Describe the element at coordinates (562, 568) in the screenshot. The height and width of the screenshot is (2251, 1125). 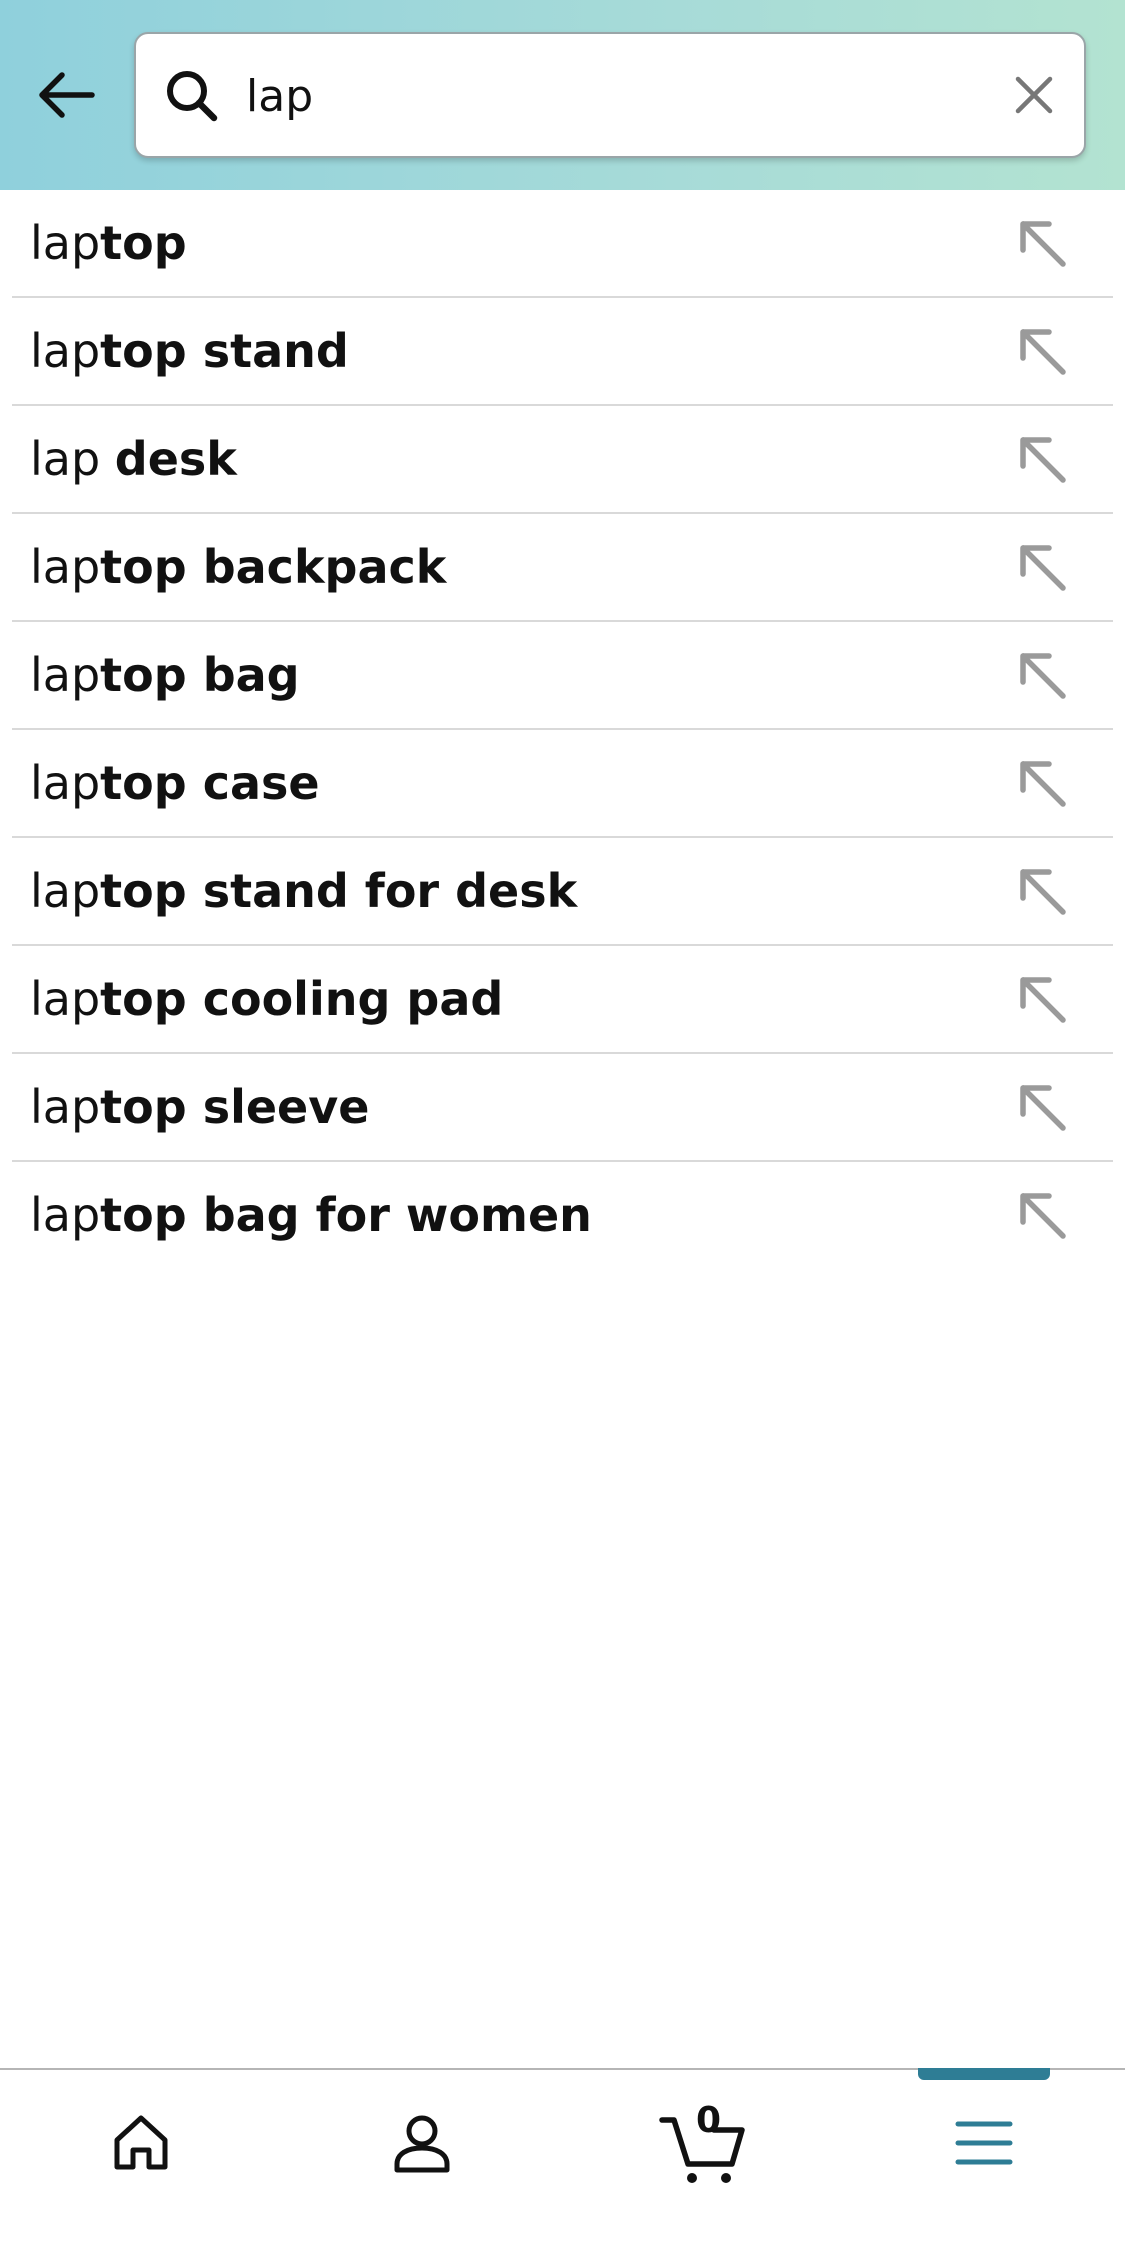
I see `suggestion-item: laptop backpack` at that location.